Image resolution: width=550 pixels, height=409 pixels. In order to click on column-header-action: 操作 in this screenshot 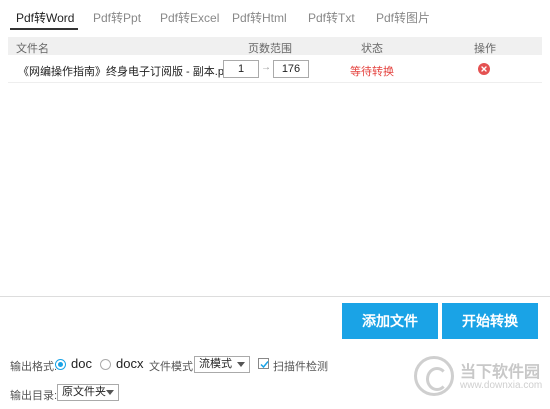, I will do `click(485, 49)`.